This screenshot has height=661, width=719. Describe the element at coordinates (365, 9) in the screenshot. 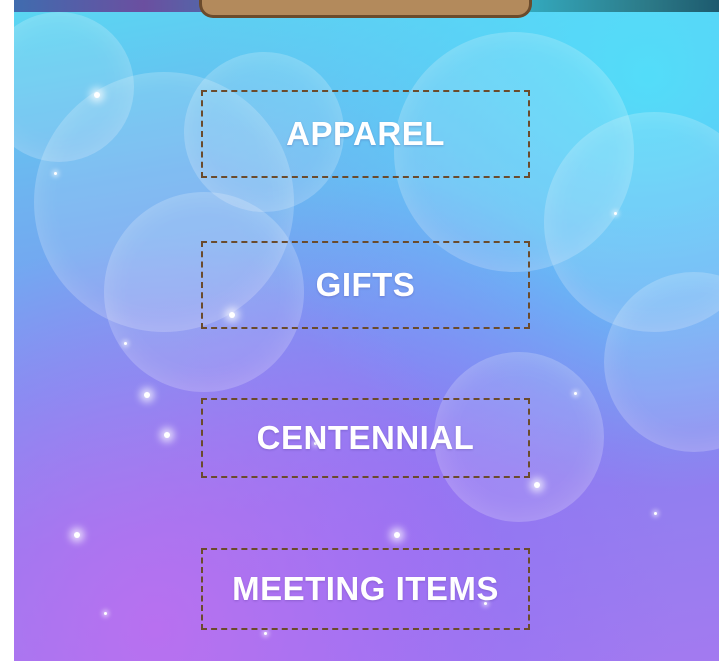

I see `top-tab-handle` at that location.